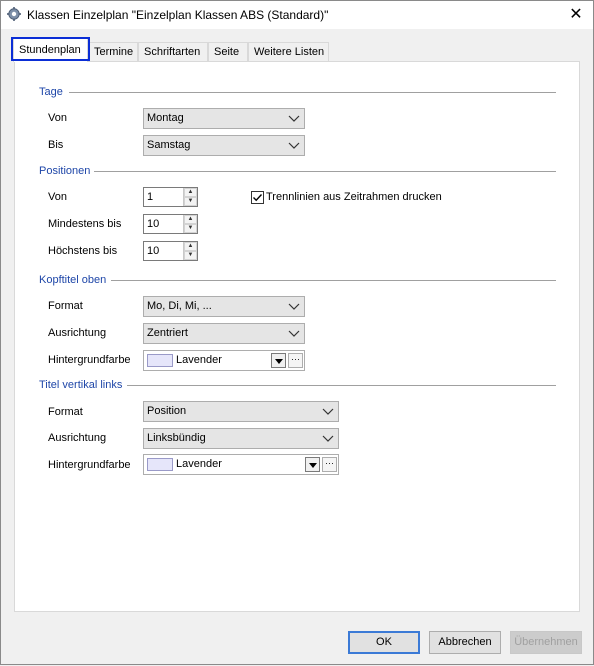 This screenshot has height=666, width=594. I want to click on mindestens-bis-stepper: 10 ▲ ▼, so click(170, 224).